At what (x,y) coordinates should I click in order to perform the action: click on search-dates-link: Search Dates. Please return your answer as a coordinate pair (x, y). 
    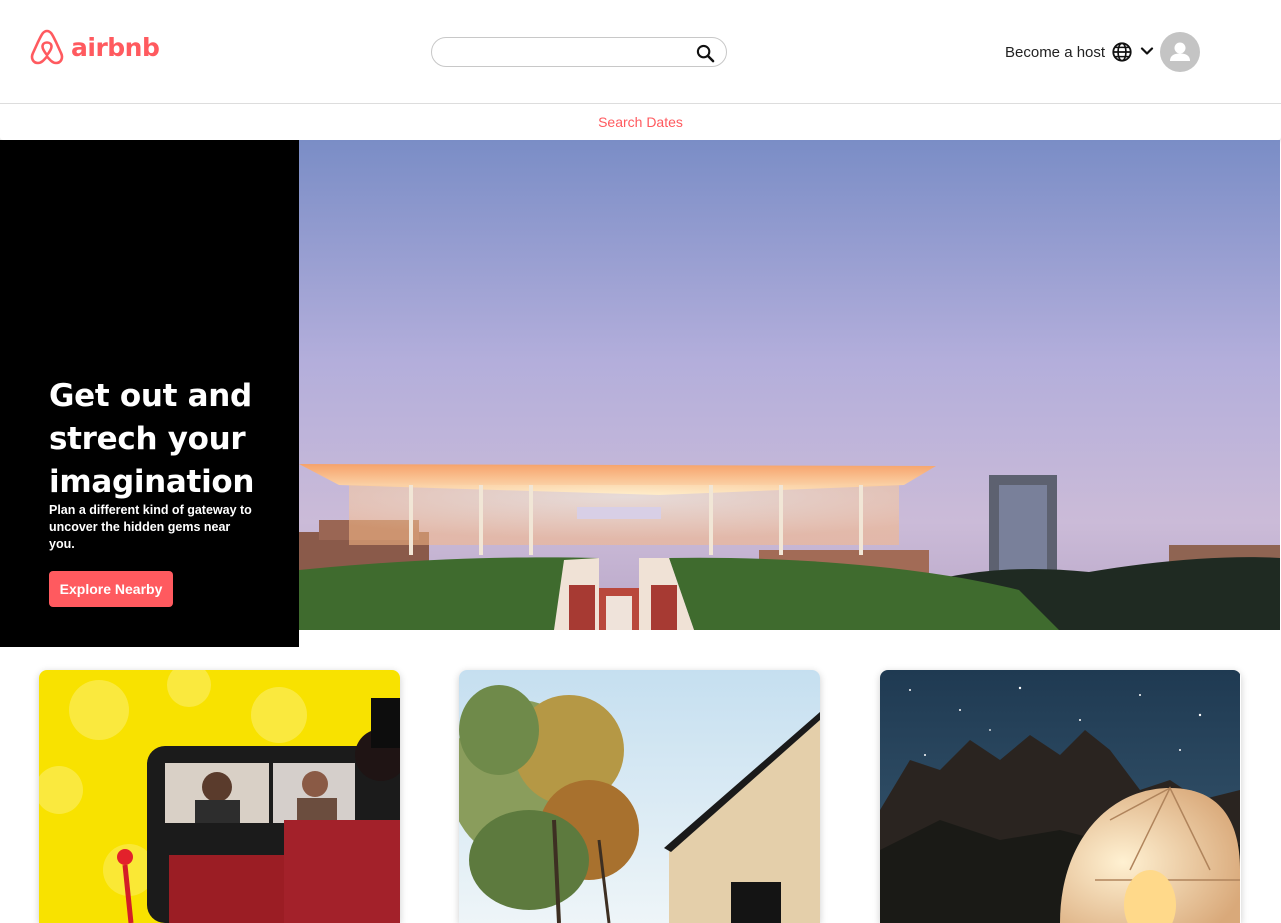
    Looking at the image, I should click on (640, 122).